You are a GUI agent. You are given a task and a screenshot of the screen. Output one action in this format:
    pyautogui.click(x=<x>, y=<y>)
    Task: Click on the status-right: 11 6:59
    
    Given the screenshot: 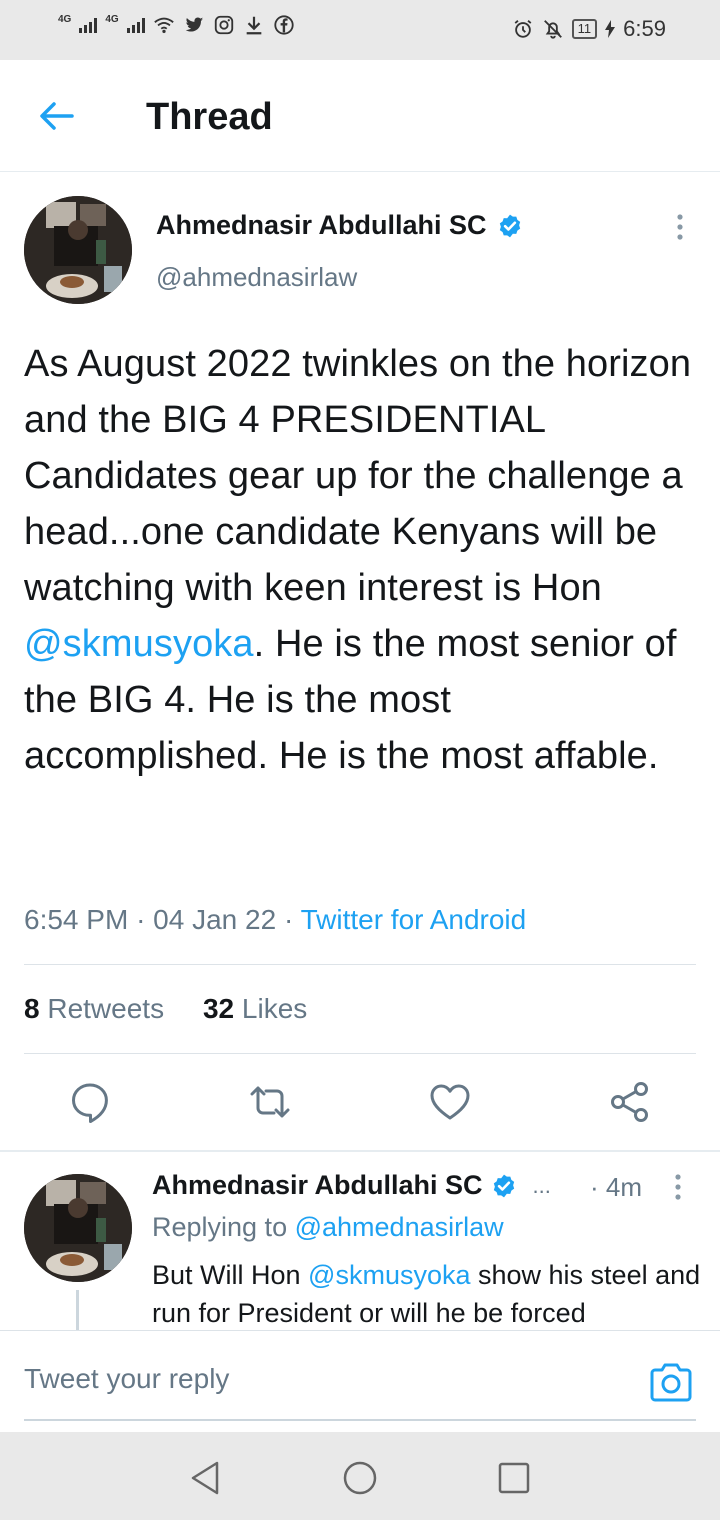 What is the action you would take?
    pyautogui.click(x=589, y=29)
    